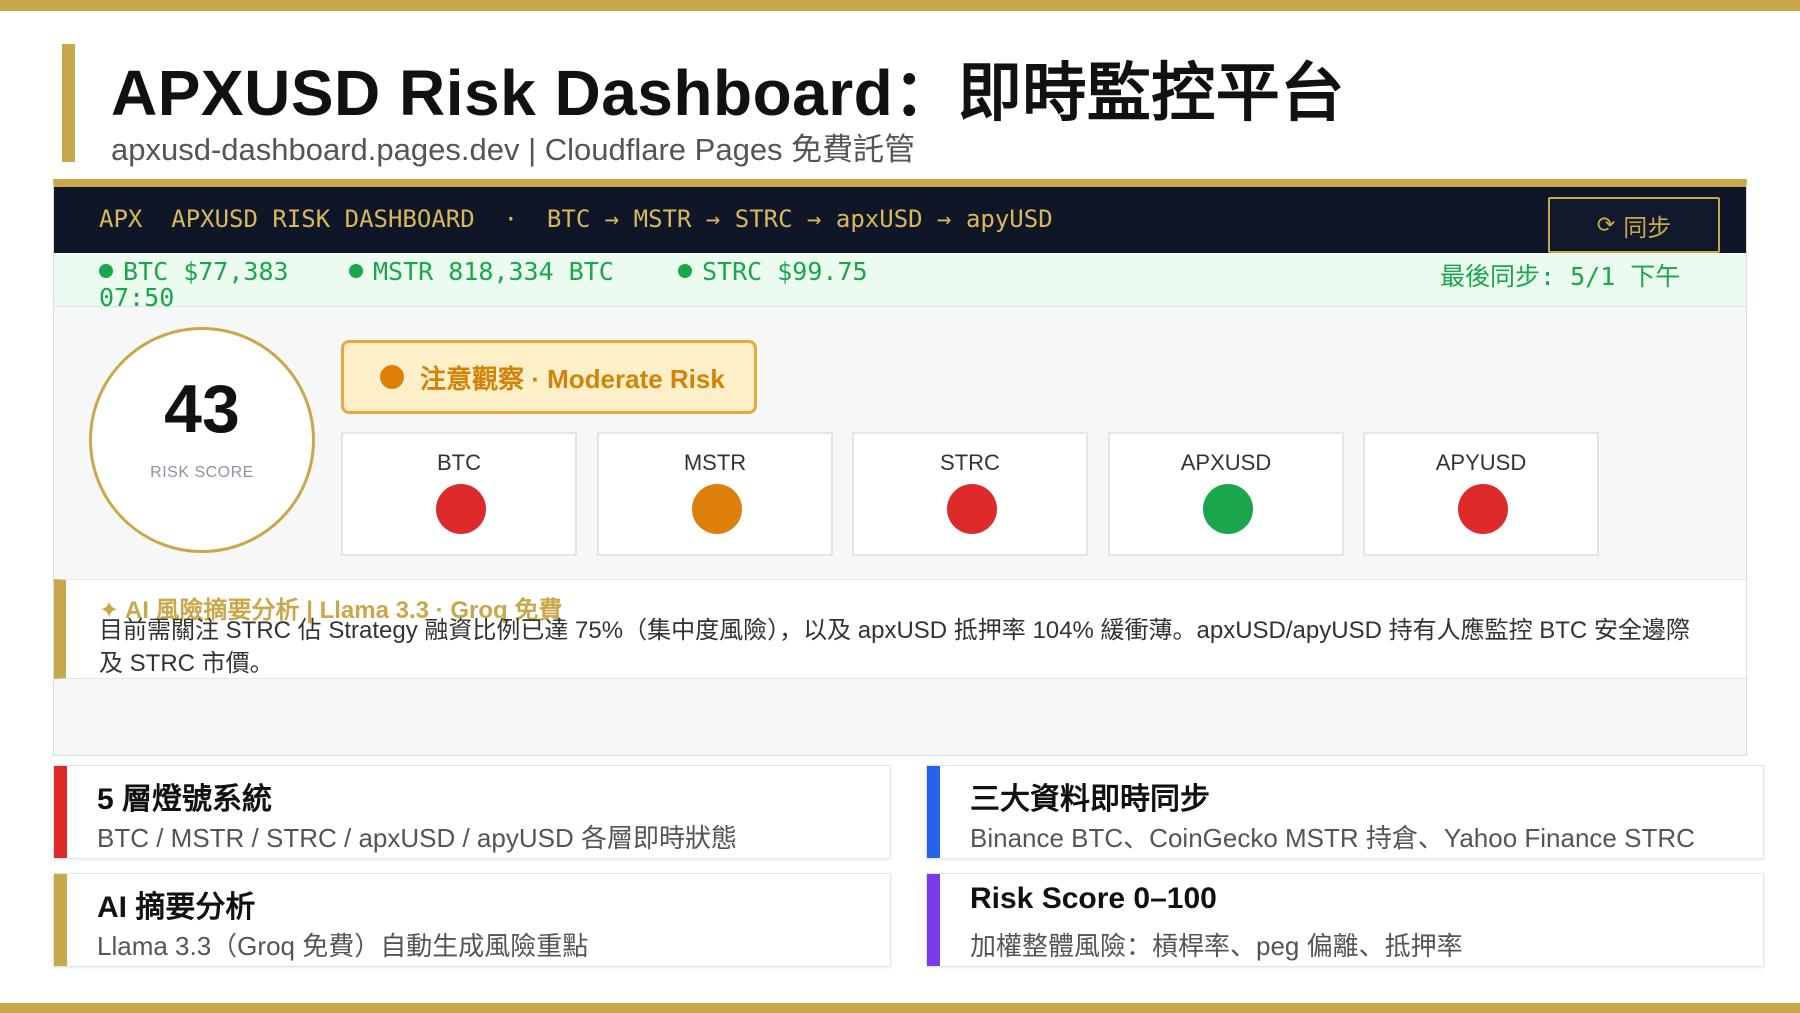  Describe the element at coordinates (343, 946) in the screenshot. I see `feature-desc: Llama 3.3（Groq 免費）自動生成風險重點` at that location.